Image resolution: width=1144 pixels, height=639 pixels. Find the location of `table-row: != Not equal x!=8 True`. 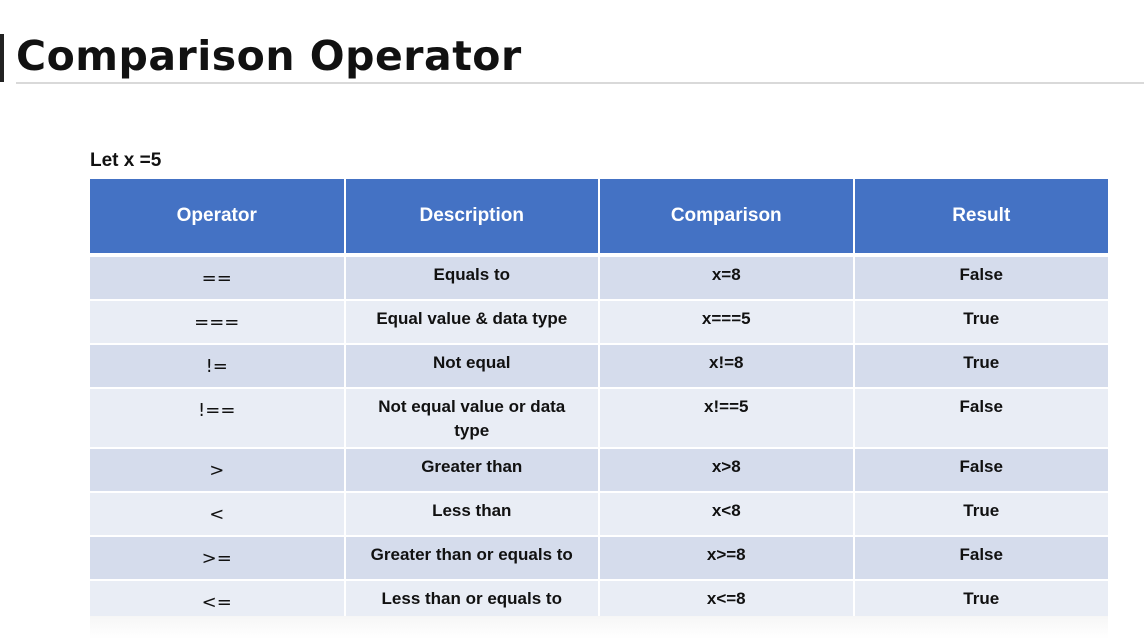

table-row: != Not equal x!=8 True is located at coordinates (599, 366).